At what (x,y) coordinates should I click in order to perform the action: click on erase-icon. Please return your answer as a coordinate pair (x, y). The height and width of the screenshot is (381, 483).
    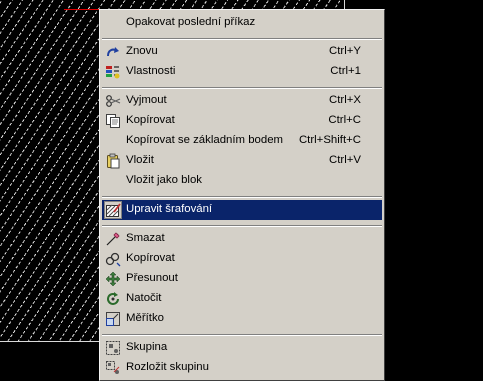
    Looking at the image, I should click on (113, 239).